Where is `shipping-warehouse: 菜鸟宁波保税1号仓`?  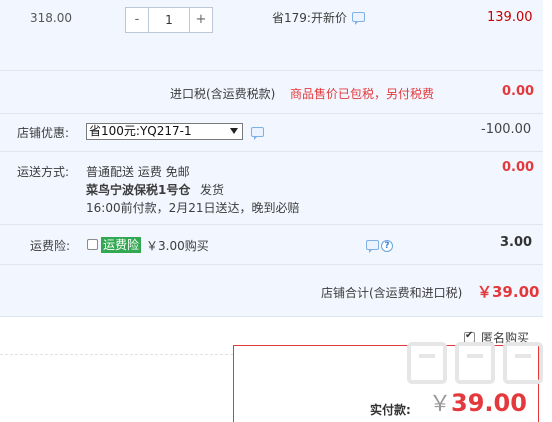
shipping-warehouse: 菜鸟宁波保税1号仓 is located at coordinates (138, 190).